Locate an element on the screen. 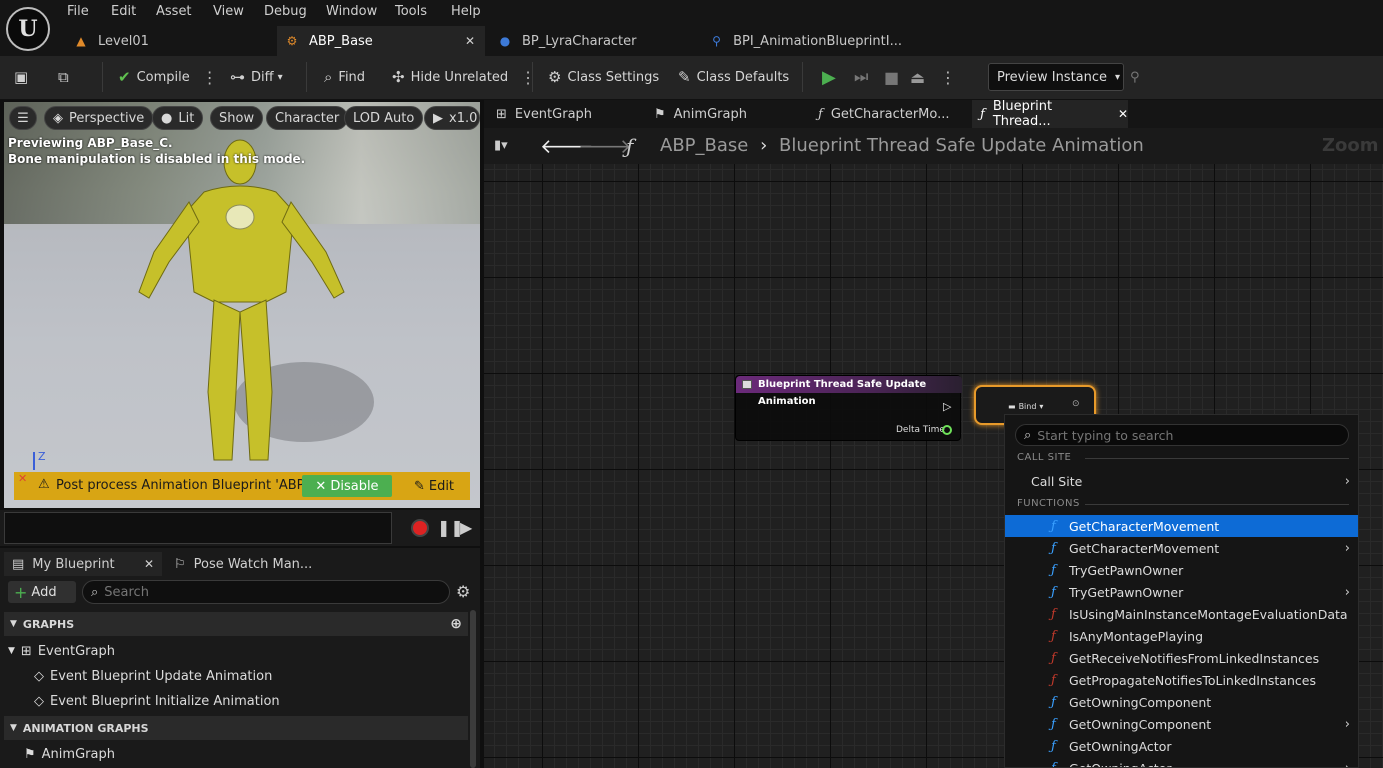 The image size is (1383, 768). play-options-button: ⋮ is located at coordinates (948, 77).